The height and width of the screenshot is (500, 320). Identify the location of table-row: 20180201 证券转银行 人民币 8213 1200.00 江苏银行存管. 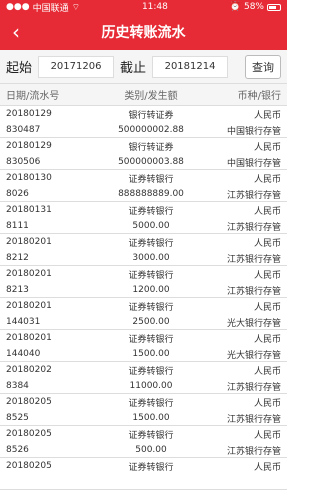
(143, 282).